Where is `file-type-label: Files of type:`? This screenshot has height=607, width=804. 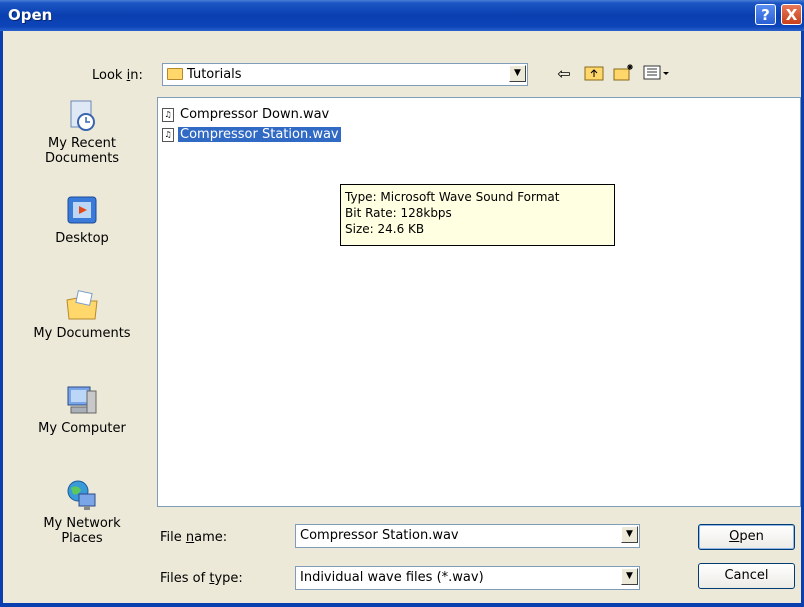 file-type-label: Files of type: is located at coordinates (201, 578).